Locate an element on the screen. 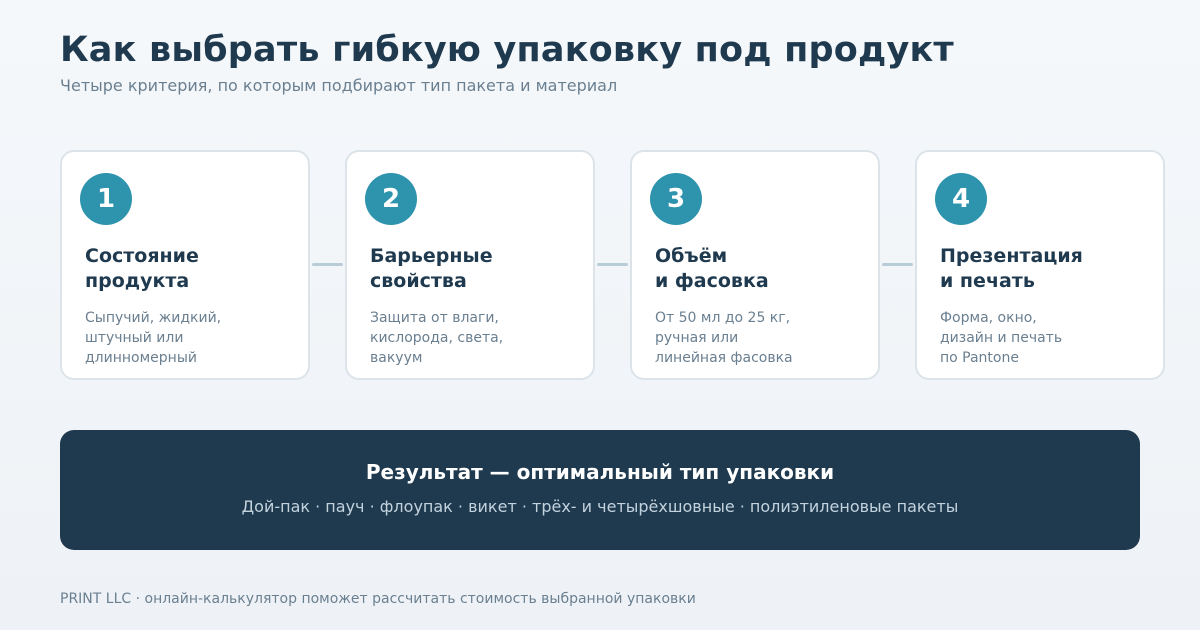  page-title: Как выбрать гибкую упаковку под продукт is located at coordinates (507, 50).